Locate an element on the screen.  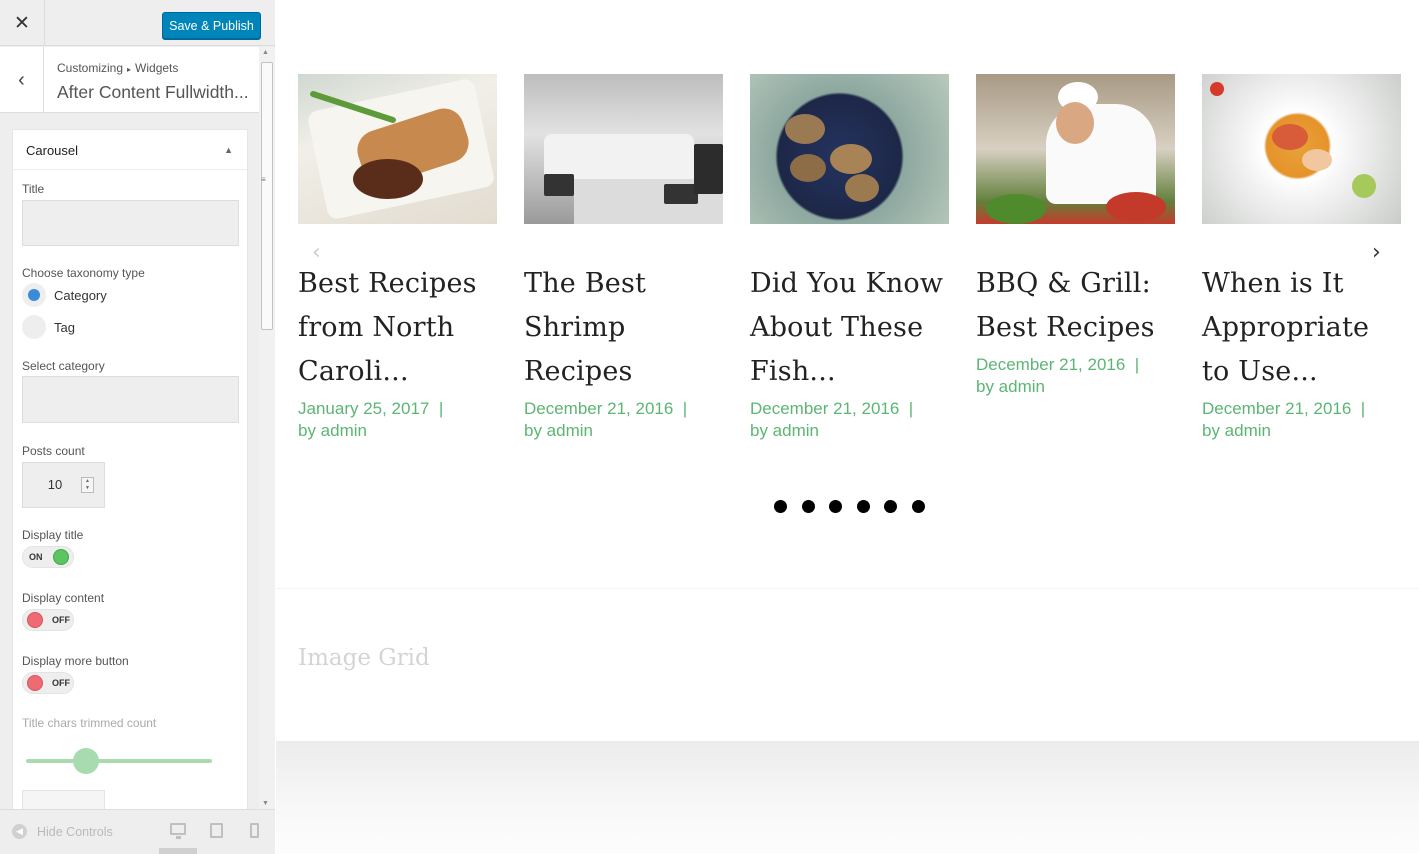
trim-count-slider-track is located at coordinates (119, 761).